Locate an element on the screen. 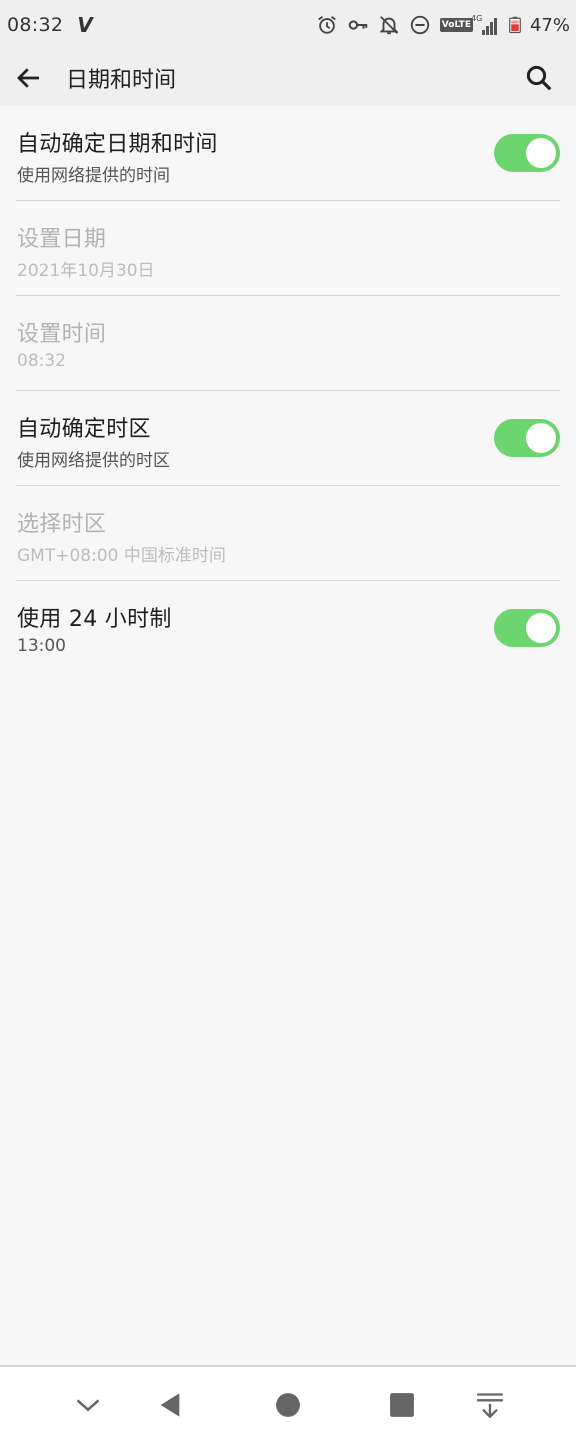  setting-summary: 13:00 is located at coordinates (41, 646).